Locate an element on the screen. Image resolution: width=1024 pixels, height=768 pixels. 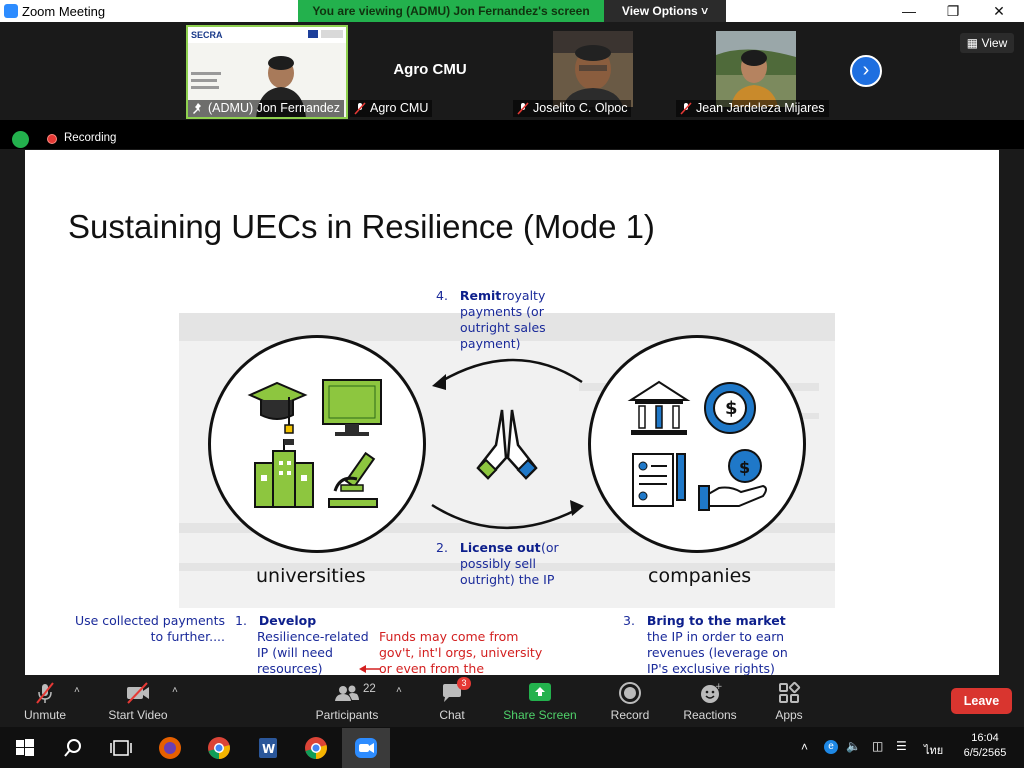
microscope-icon is located at coordinates (353, 479).